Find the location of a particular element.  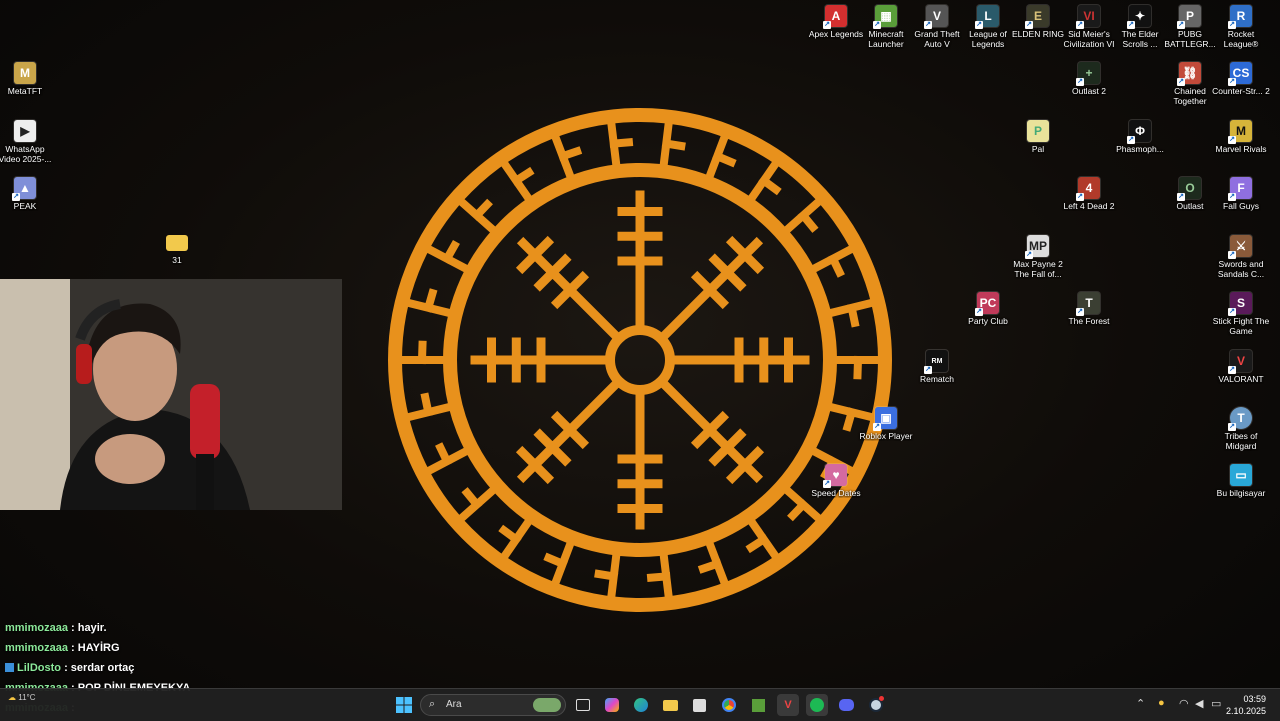

desktop-icon-chained-together: ⛓ ↗ Chained Together is located at coordinates (1190, 84).